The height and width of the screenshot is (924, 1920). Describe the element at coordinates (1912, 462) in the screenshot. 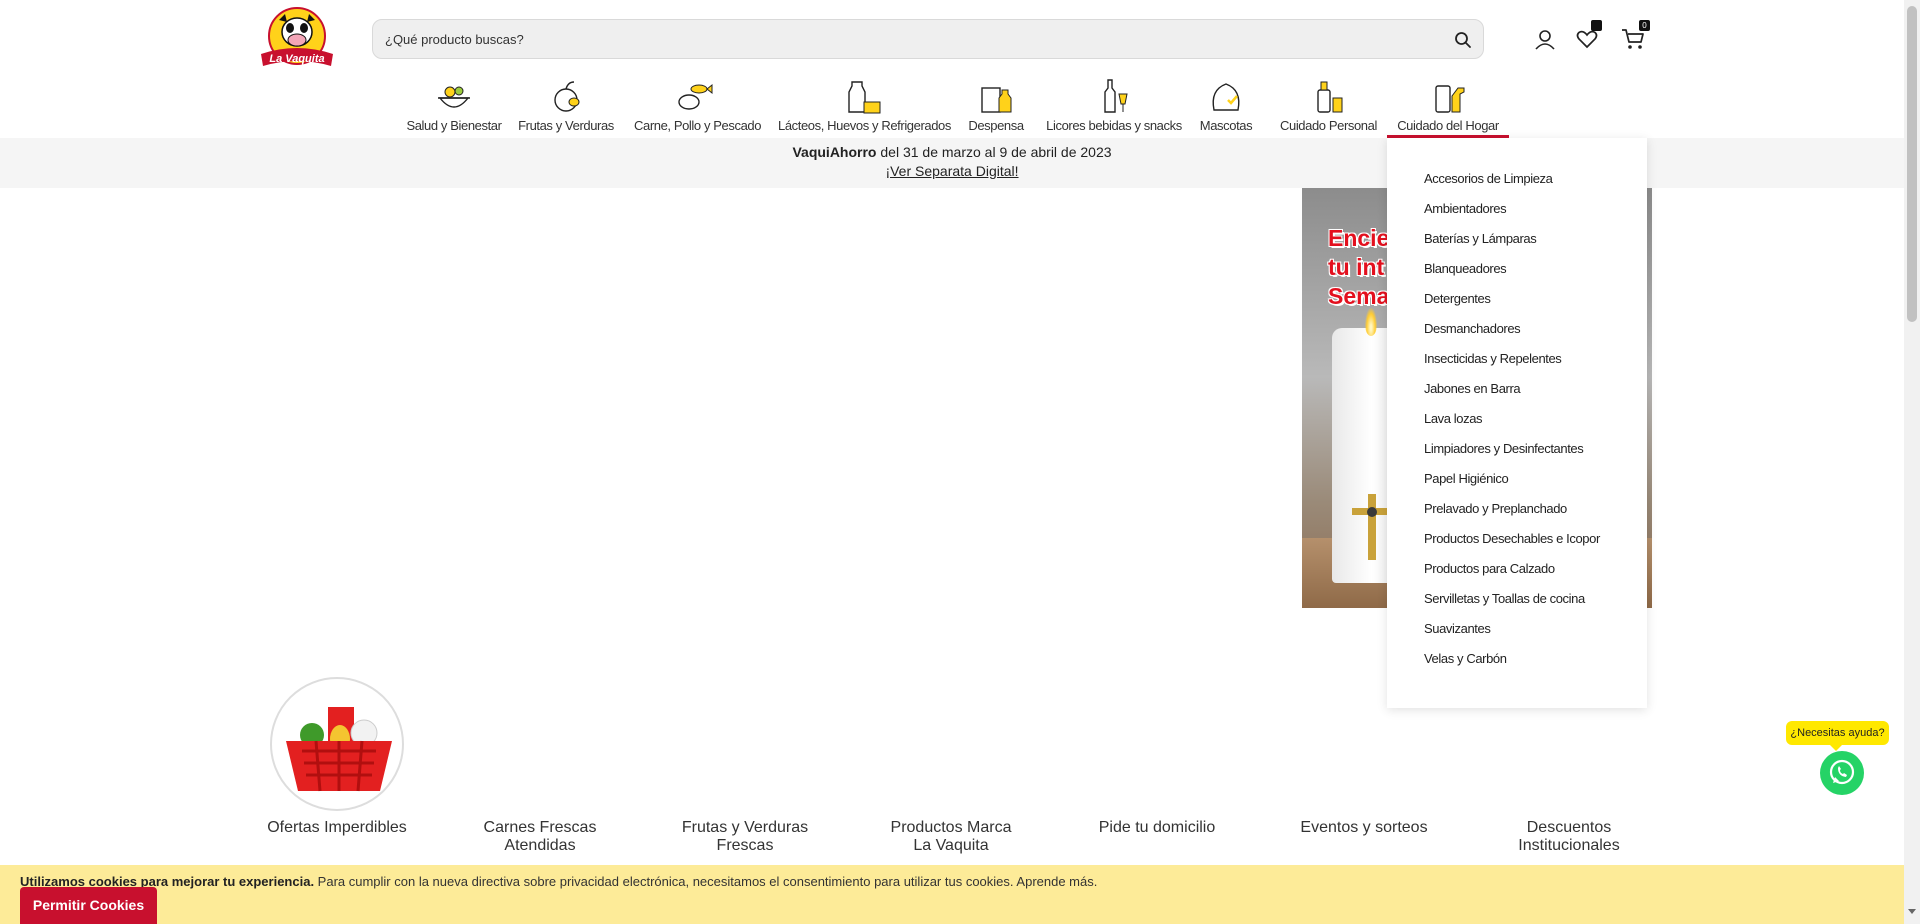

I see `page-scrollbar` at that location.